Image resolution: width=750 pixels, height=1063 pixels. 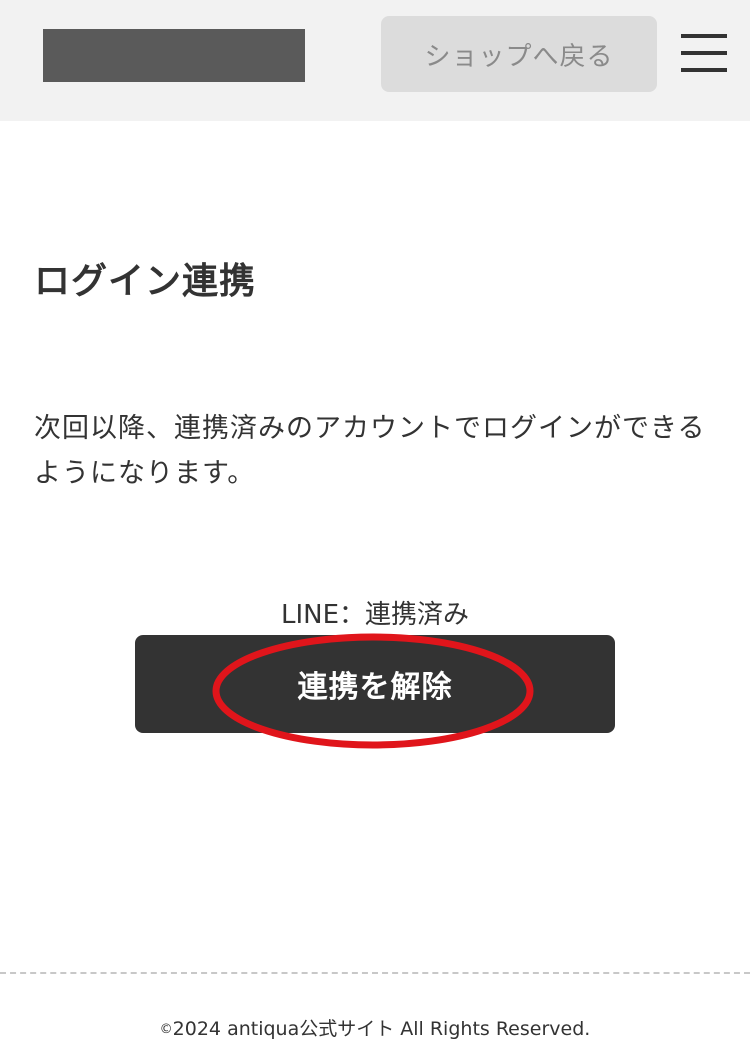 What do you see at coordinates (174, 55) in the screenshot?
I see `site-logo` at bounding box center [174, 55].